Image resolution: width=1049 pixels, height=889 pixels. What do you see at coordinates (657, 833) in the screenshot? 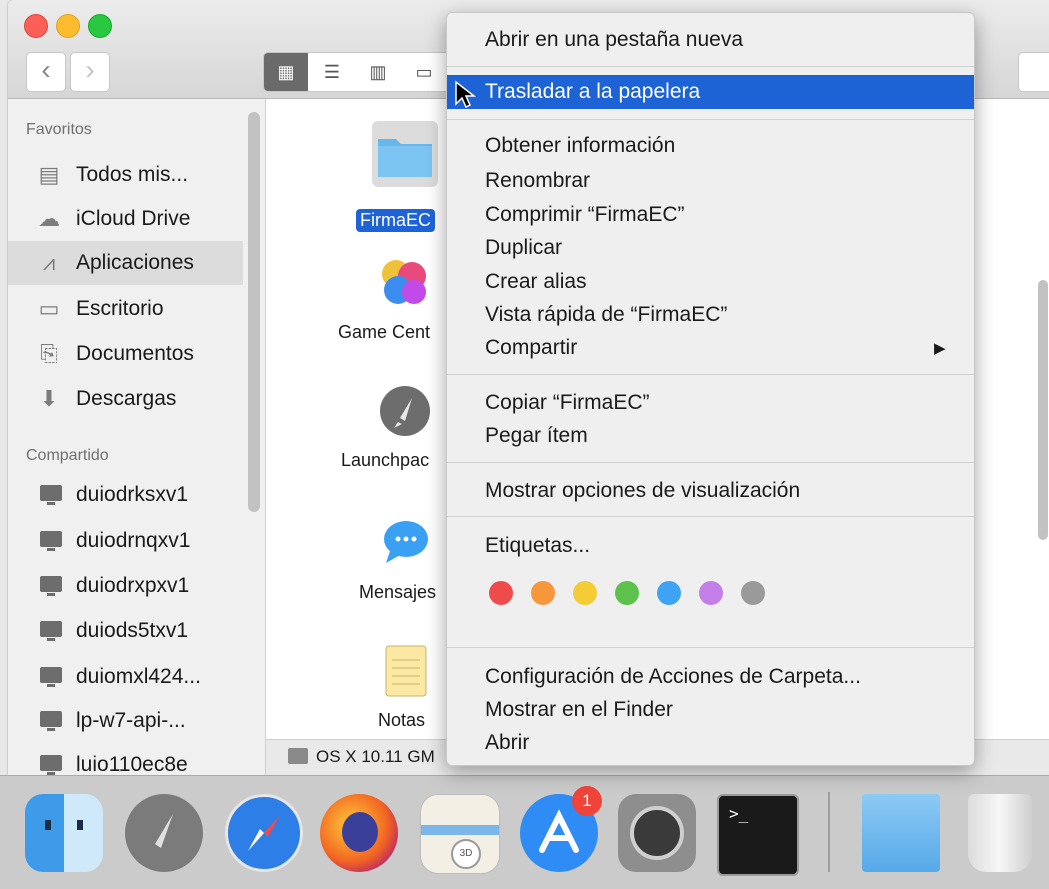
I see `system-preferences-icon` at bounding box center [657, 833].